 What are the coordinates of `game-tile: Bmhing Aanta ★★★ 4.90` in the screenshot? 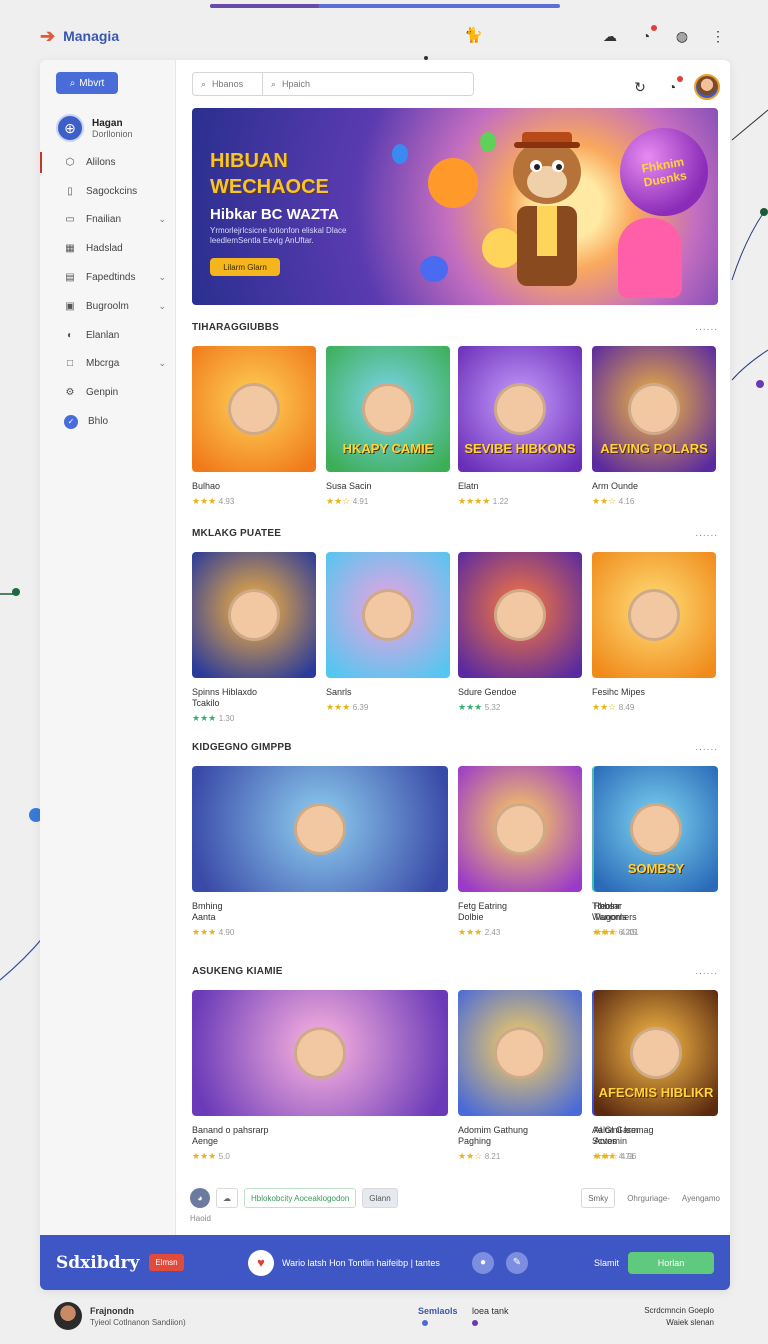 It's located at (320, 852).